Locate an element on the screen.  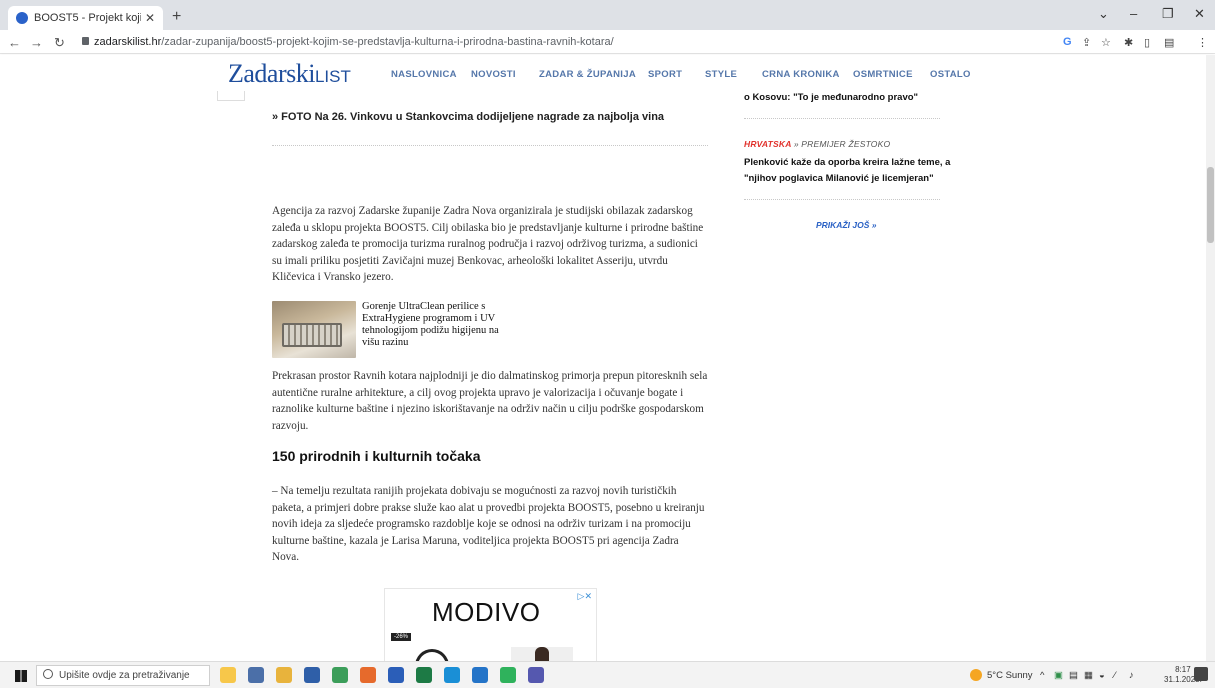
lock-icon is located at coordinates (85, 41).